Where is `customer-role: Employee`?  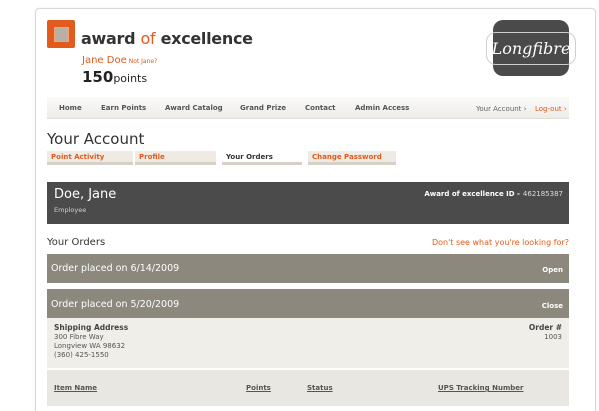
customer-role: Employee is located at coordinates (70, 210).